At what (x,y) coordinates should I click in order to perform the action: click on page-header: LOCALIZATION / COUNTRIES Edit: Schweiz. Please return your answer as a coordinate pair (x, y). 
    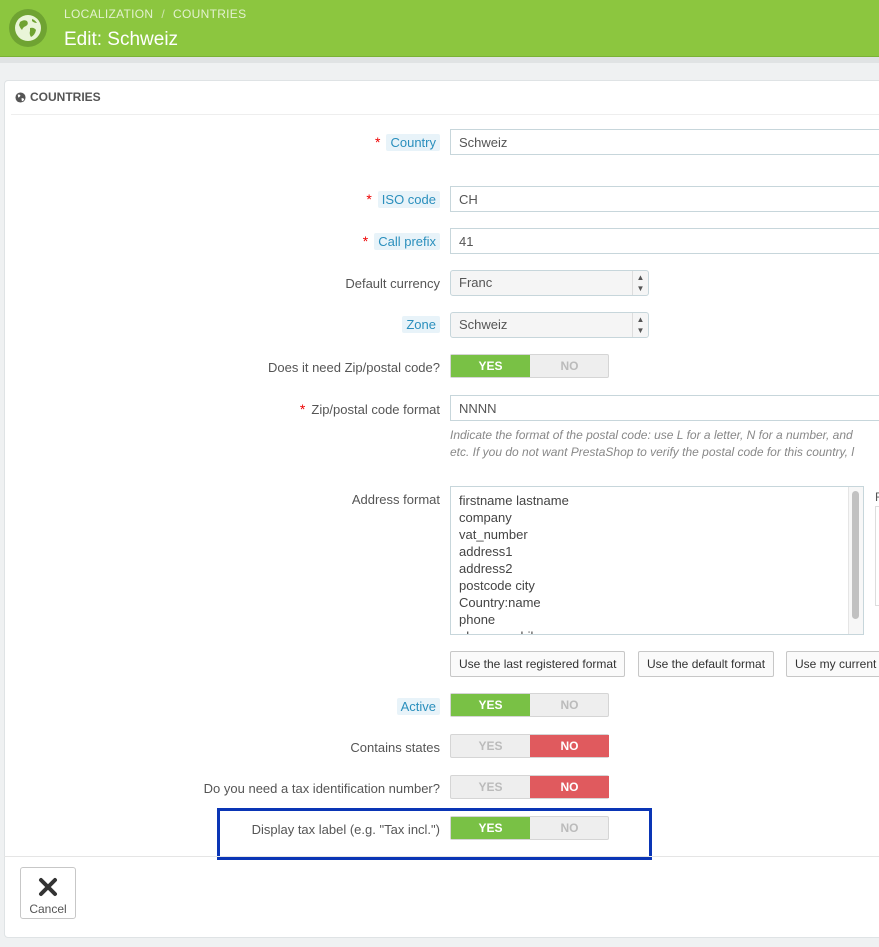
    Looking at the image, I should click on (439, 28).